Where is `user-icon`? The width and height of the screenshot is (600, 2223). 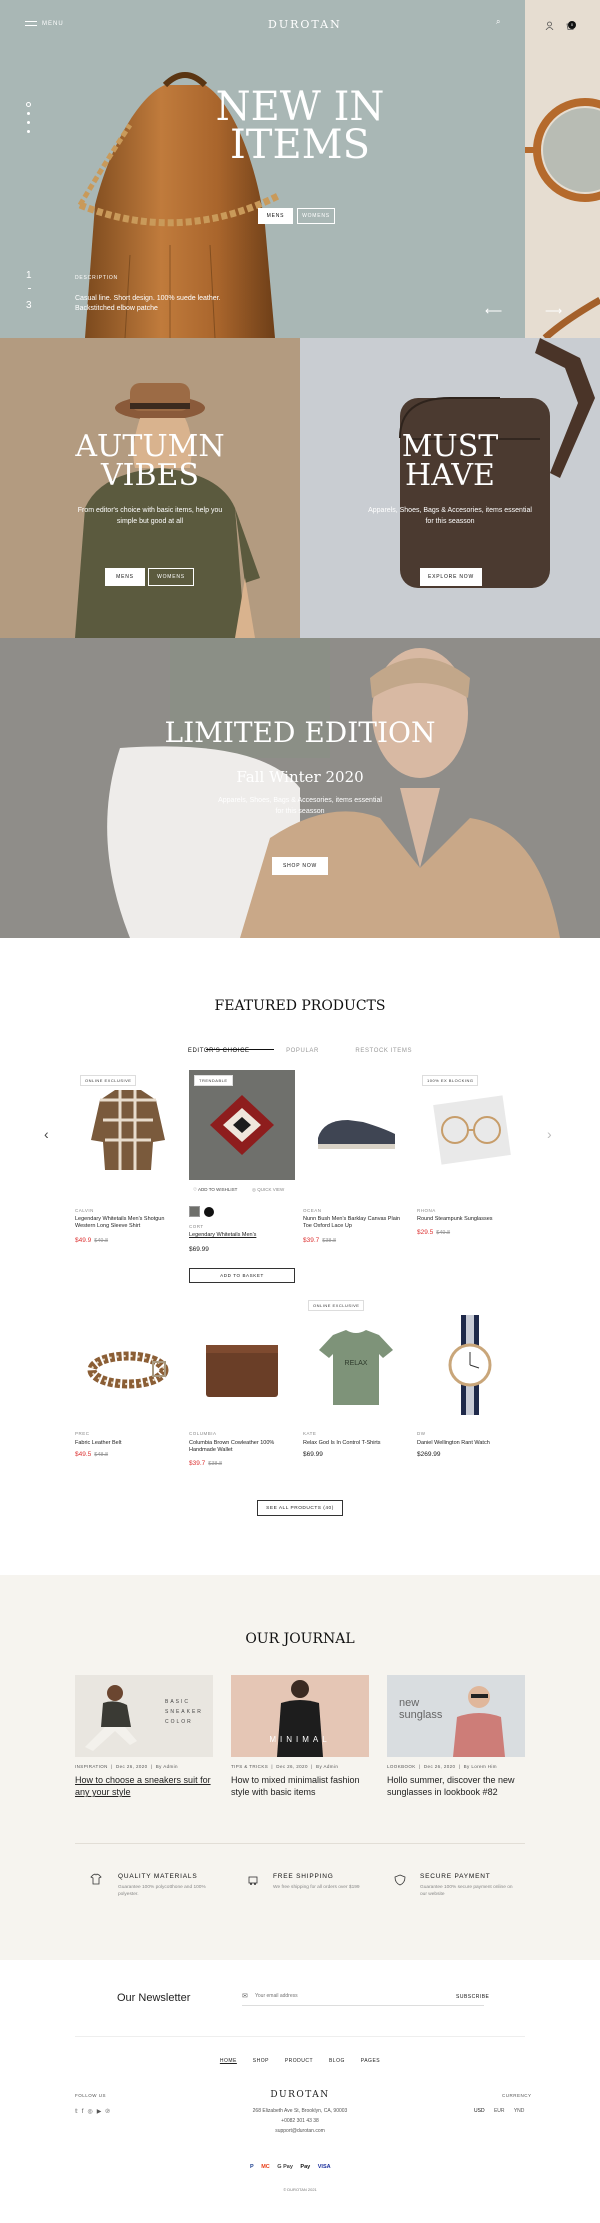 user-icon is located at coordinates (549, 26).